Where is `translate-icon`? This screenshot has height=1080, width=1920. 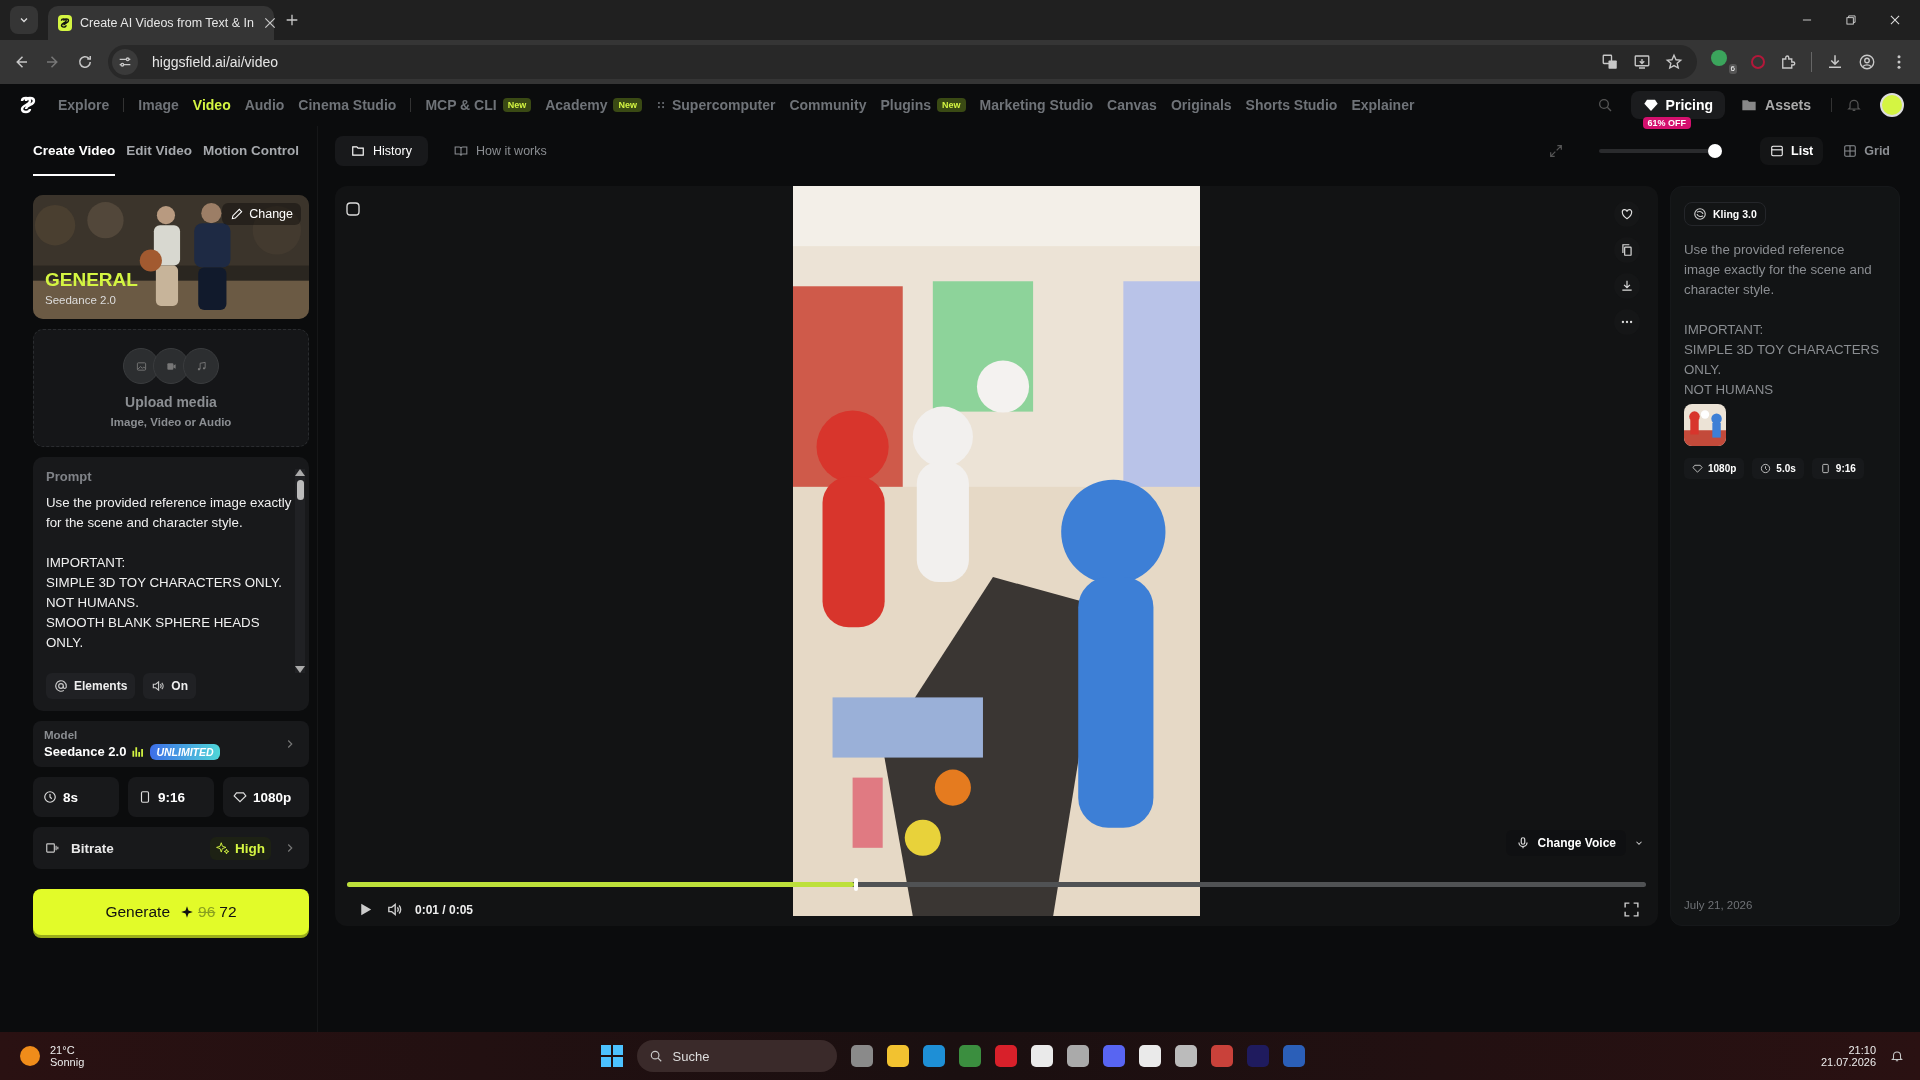 translate-icon is located at coordinates (1610, 62).